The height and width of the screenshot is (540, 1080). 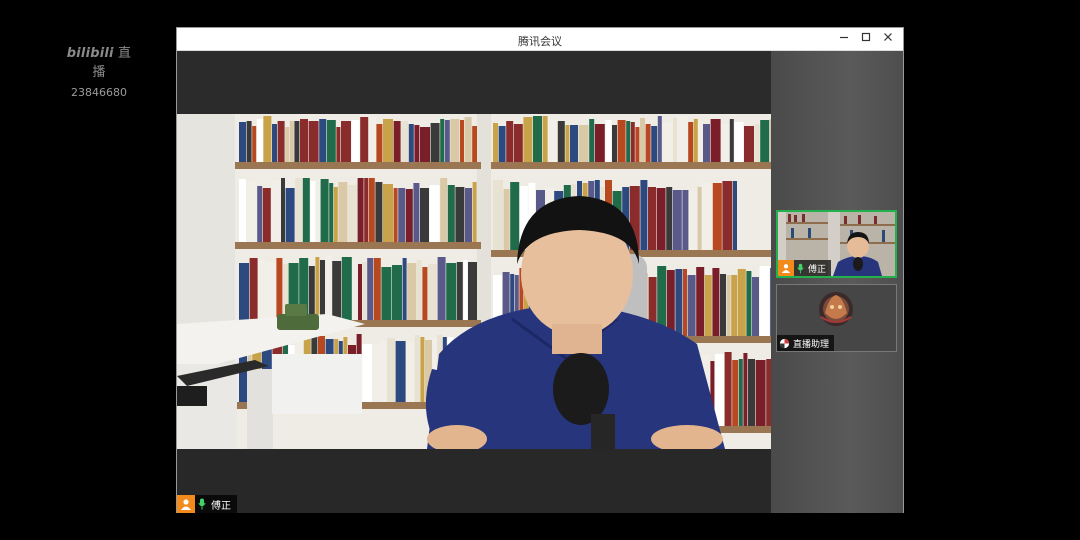 What do you see at coordinates (474, 481) in the screenshot?
I see `main-video-bottom-bar: 傅正` at bounding box center [474, 481].